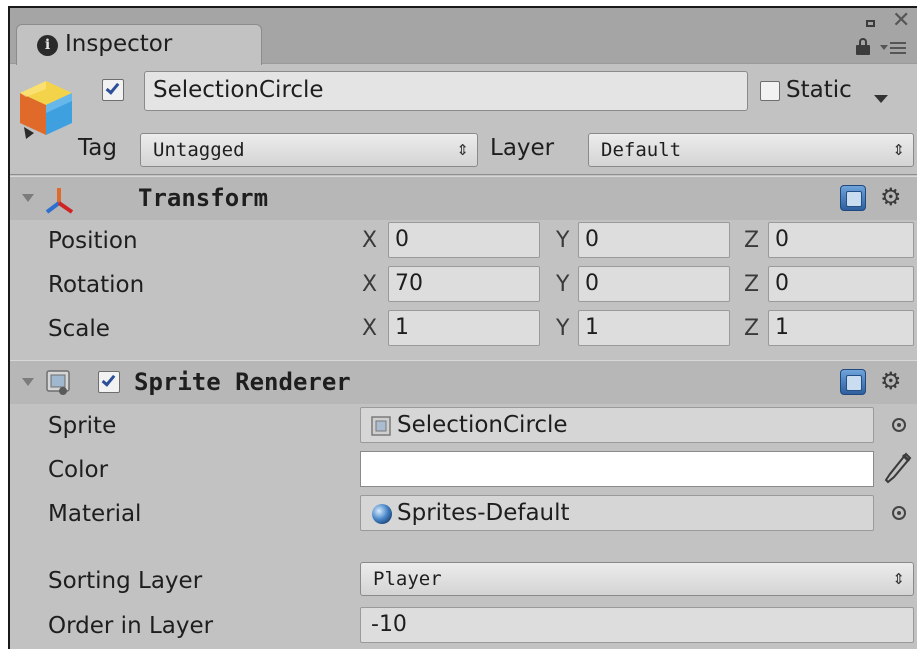  What do you see at coordinates (641, 150) in the screenshot?
I see `layer-value: Default` at bounding box center [641, 150].